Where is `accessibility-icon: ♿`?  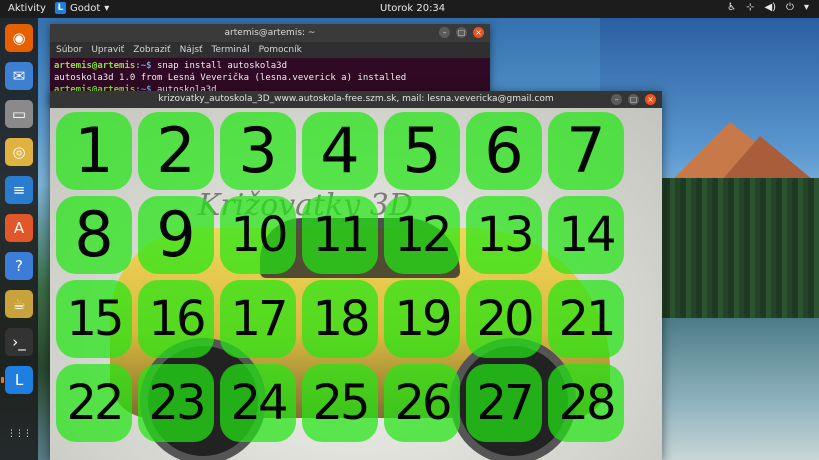 accessibility-icon: ♿ is located at coordinates (731, 7).